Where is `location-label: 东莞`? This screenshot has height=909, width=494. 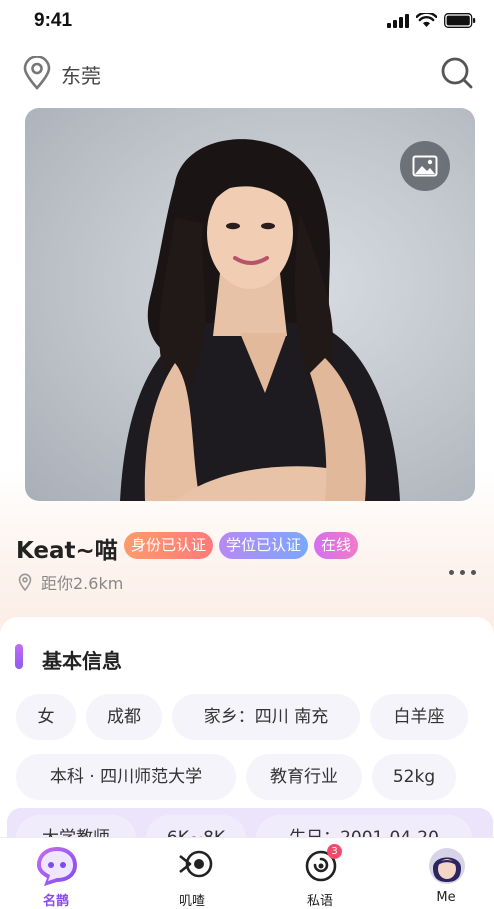 location-label: 东莞 is located at coordinates (81, 74).